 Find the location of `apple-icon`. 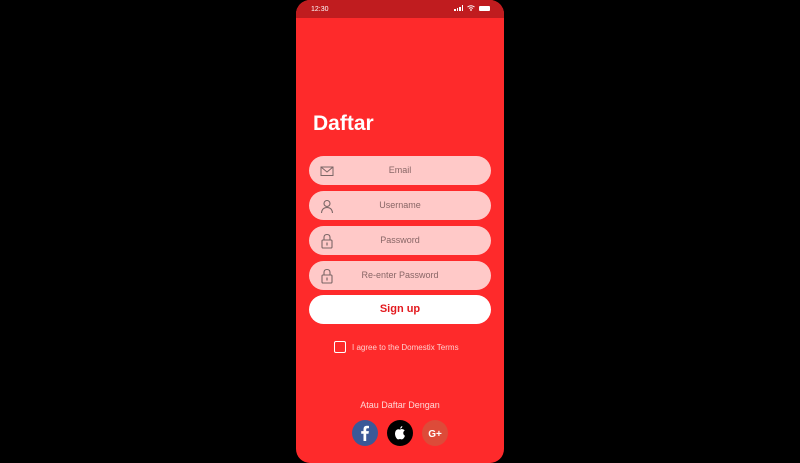

apple-icon is located at coordinates (400, 433).